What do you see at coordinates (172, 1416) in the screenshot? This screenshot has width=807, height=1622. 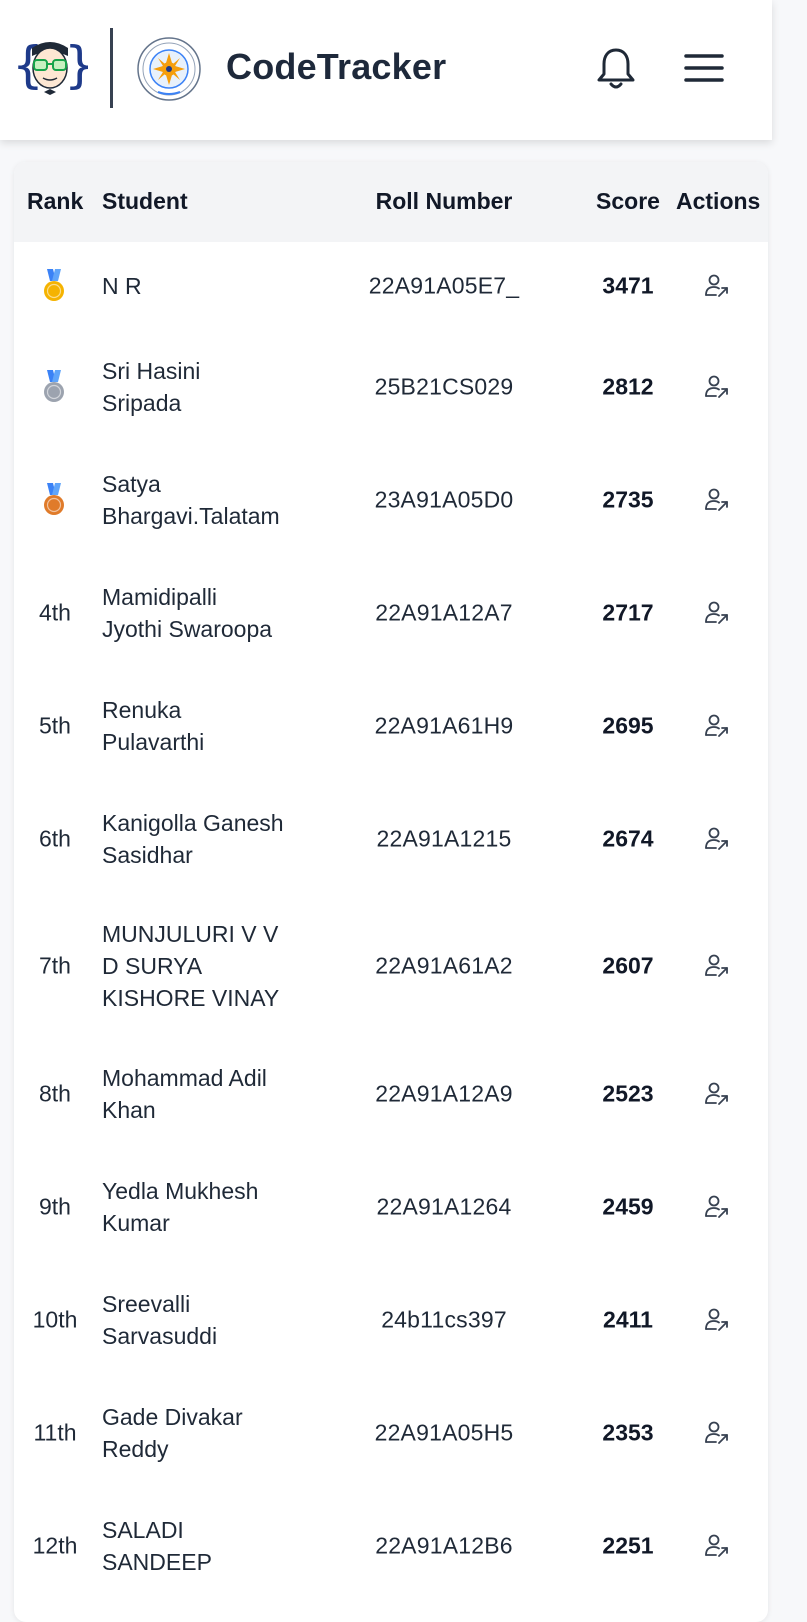 I see `student-name-line: Gade Divakar` at bounding box center [172, 1416].